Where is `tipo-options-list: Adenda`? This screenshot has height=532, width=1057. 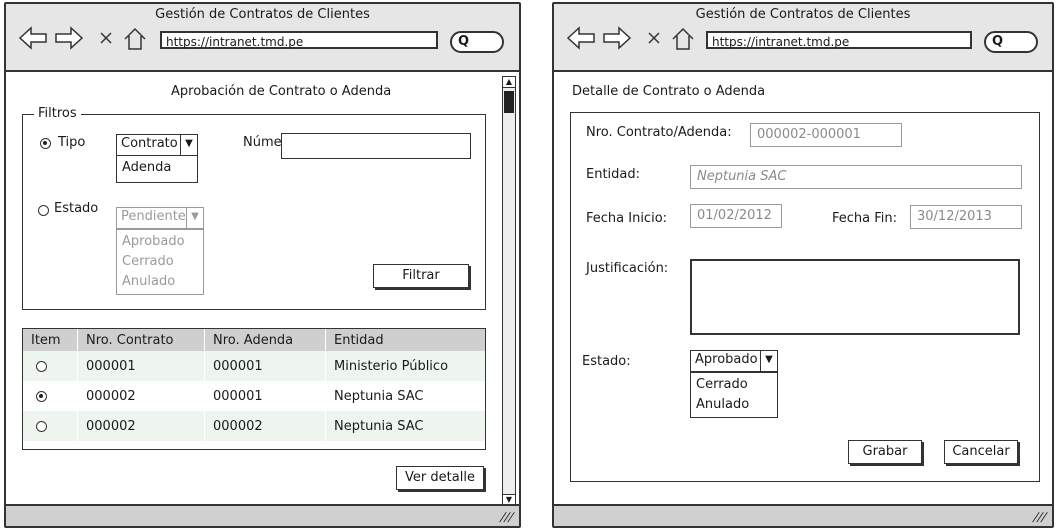 tipo-options-list: Adenda is located at coordinates (157, 169).